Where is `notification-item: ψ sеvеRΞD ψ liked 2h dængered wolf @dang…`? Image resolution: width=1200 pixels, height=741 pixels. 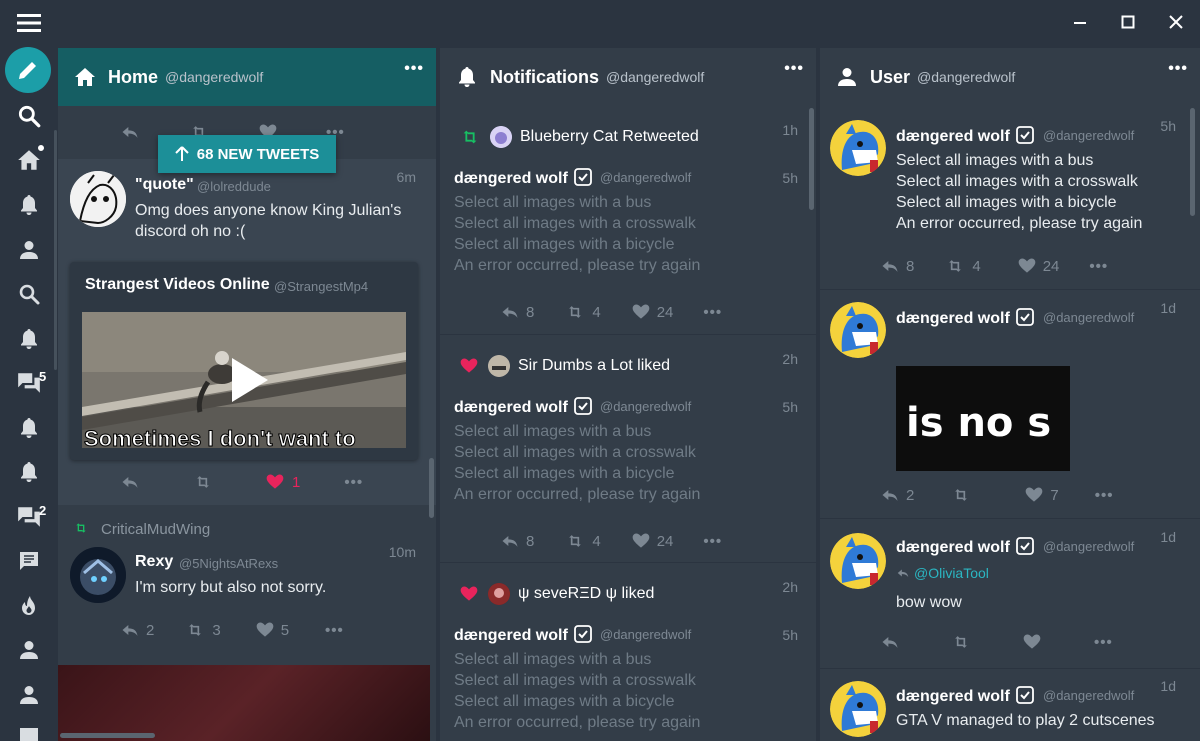 notification-item: ψ sеvеRΞD ψ liked 2h dængered wolf @dang… is located at coordinates (628, 651).